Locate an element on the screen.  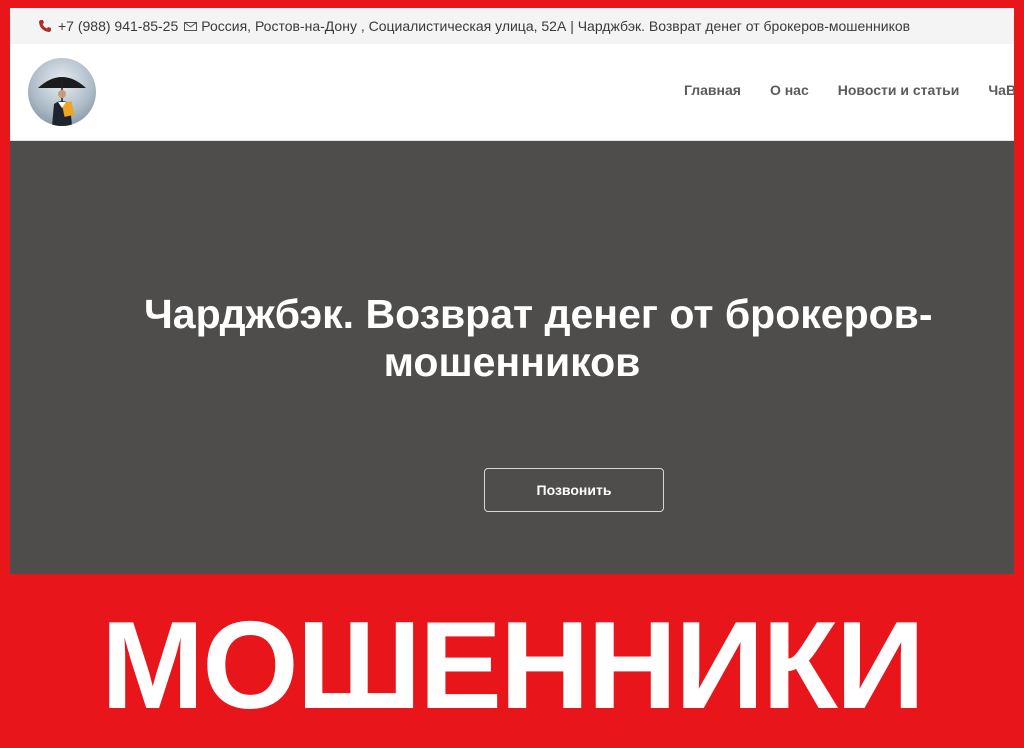
logo-avatar is located at coordinates (62, 92).